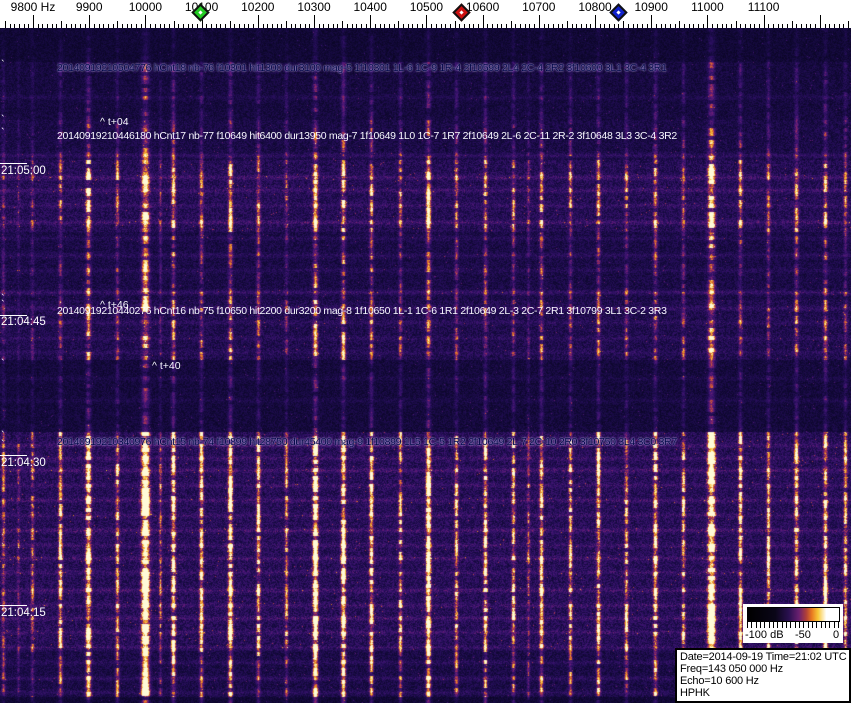  Describe the element at coordinates (23, 171) in the screenshot. I see `time-axis-label: 21:05:00` at that location.